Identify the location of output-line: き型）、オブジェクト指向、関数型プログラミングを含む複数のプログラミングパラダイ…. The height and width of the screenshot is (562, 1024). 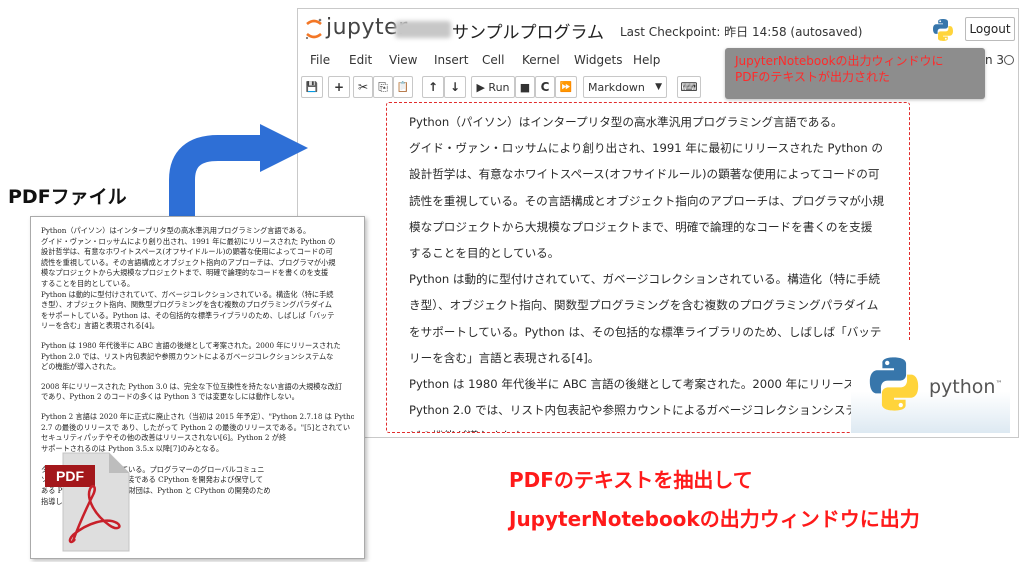
(644, 305).